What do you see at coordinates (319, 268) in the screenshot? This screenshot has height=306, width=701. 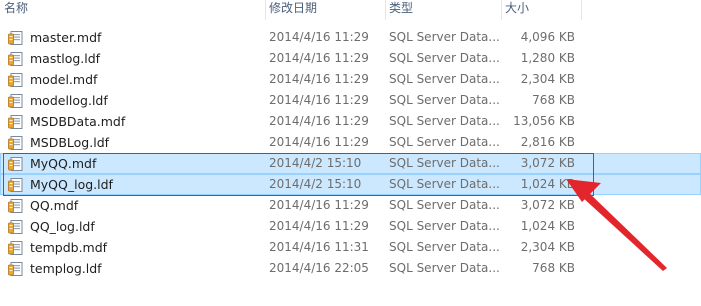 I see `file-modified-date: 2014/4/16 22:05` at bounding box center [319, 268].